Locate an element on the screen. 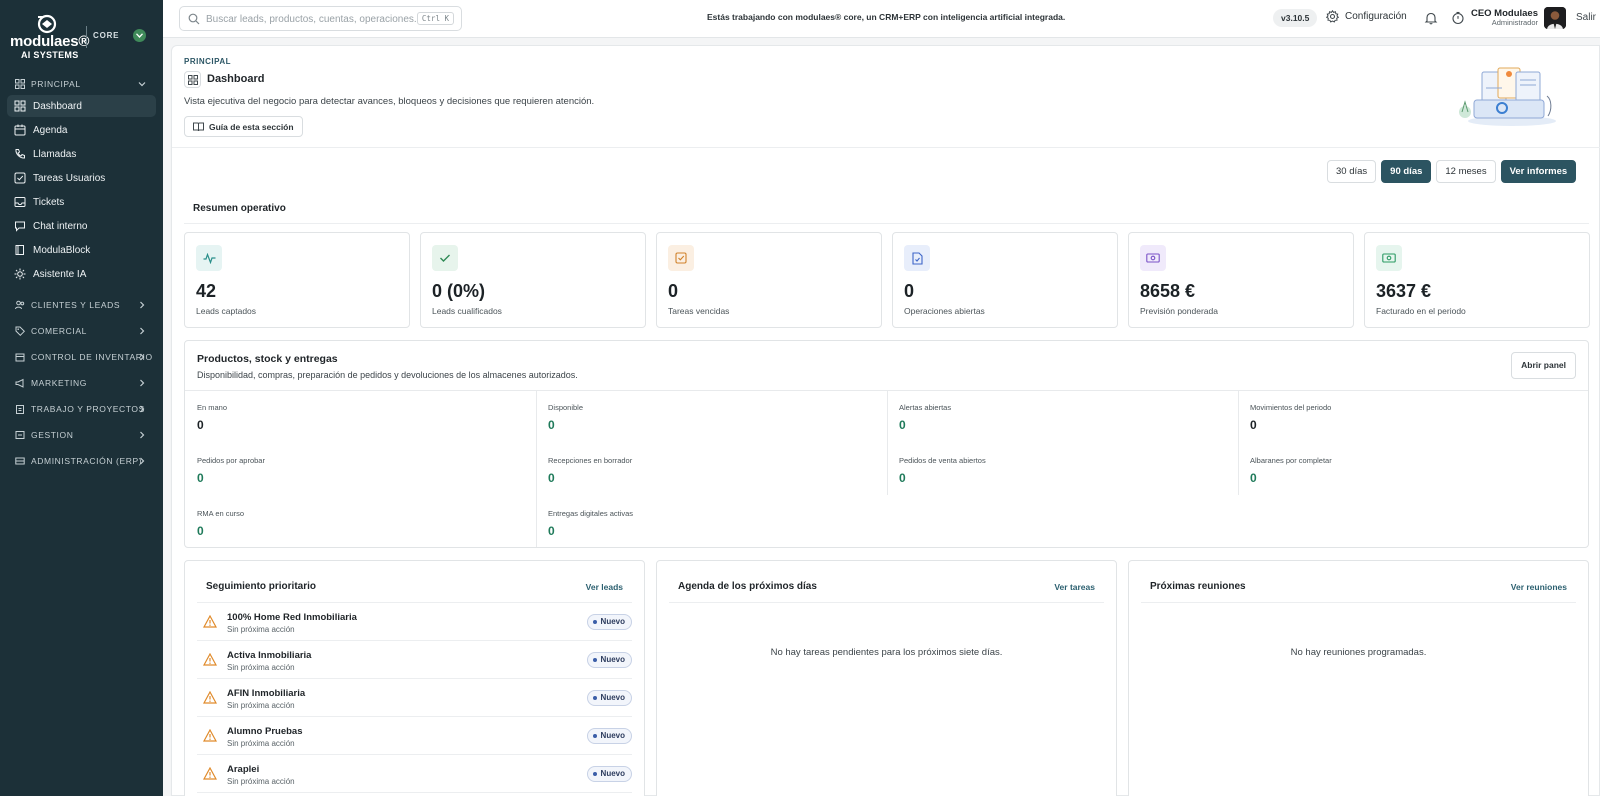 Image resolution: width=1600 pixels, height=796 pixels. nav-group-label: GESTION is located at coordinates (52, 435).